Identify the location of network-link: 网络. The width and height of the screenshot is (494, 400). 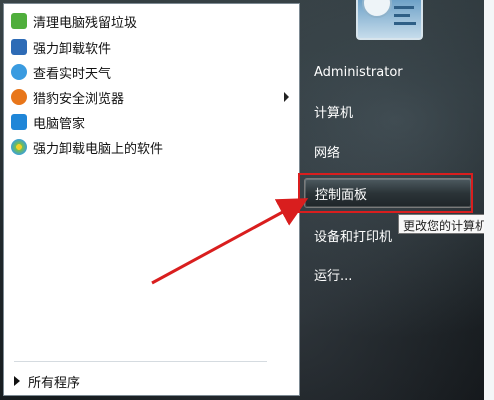
(388, 151).